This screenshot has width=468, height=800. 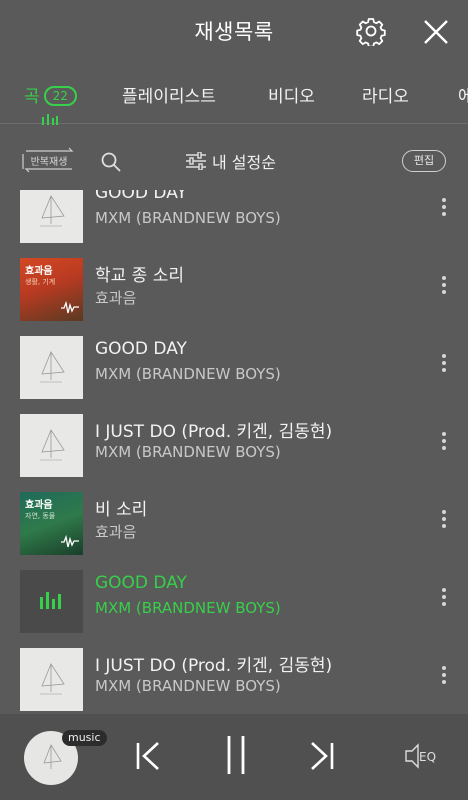 What do you see at coordinates (60, 96) in the screenshot?
I see `song-count-badge: 22` at bounding box center [60, 96].